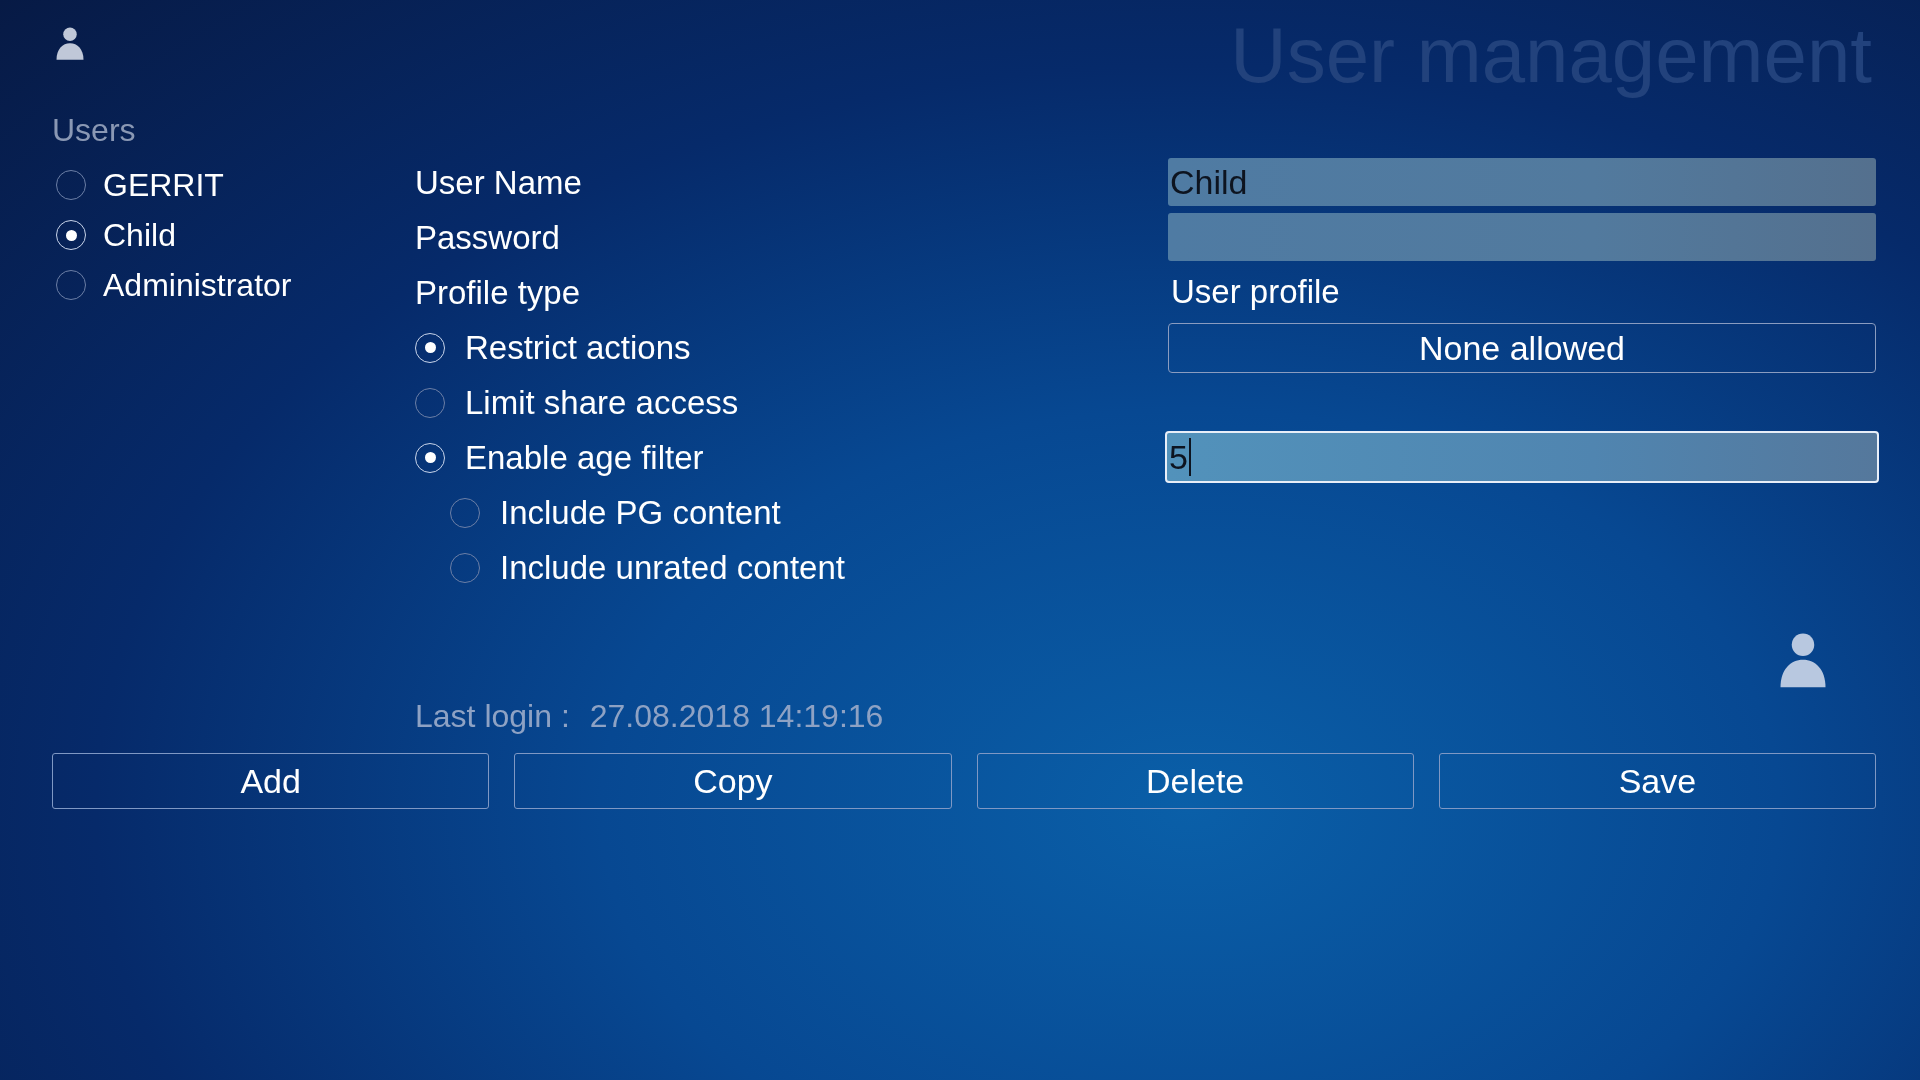  I want to click on users-heading: Users, so click(94, 130).